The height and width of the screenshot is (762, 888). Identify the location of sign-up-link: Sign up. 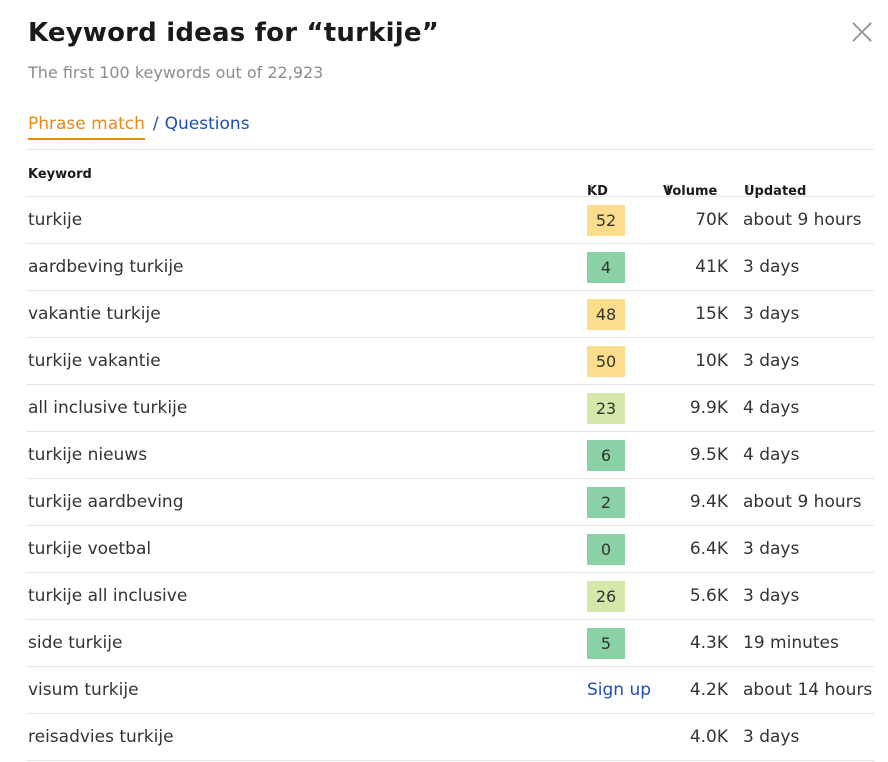
(619, 695).